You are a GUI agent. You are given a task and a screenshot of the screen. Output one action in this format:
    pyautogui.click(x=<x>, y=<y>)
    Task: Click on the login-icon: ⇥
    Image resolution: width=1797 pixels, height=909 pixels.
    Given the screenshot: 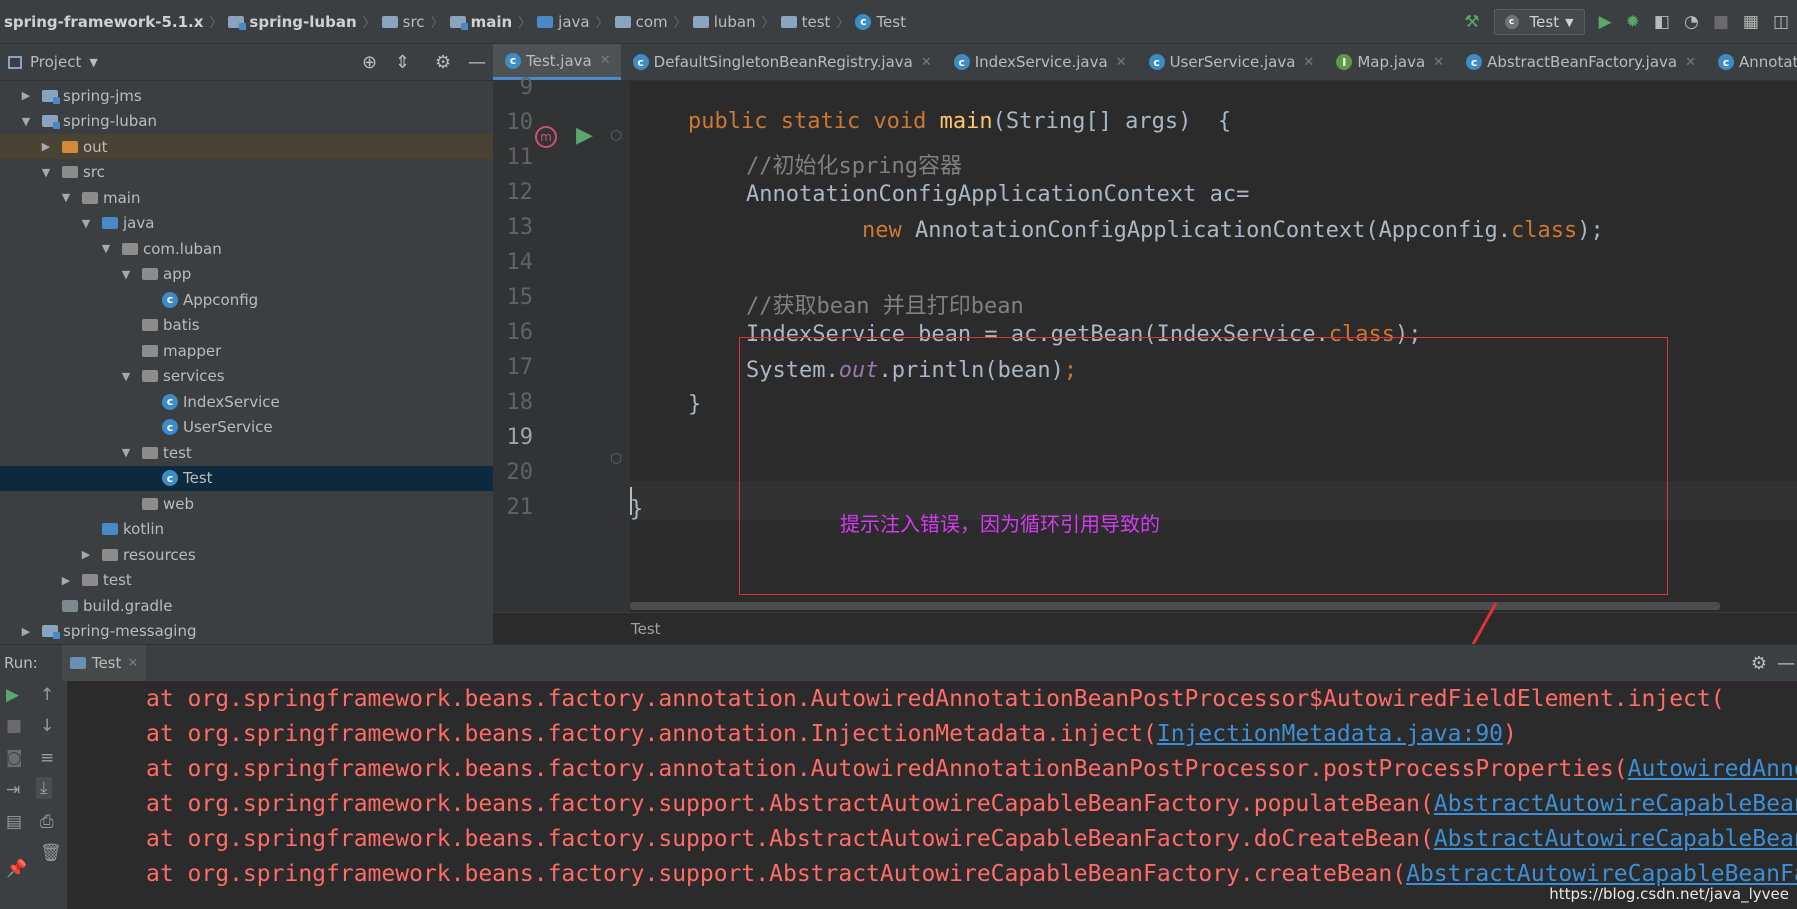 What is the action you would take?
    pyautogui.click(x=13, y=790)
    